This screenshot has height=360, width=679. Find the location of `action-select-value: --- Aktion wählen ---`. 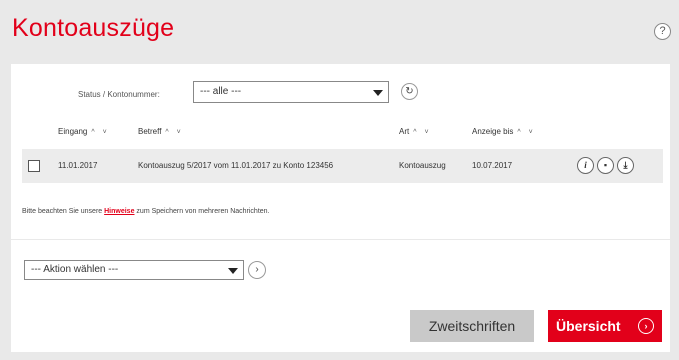

action-select-value: --- Aktion wählen --- is located at coordinates (75, 269).